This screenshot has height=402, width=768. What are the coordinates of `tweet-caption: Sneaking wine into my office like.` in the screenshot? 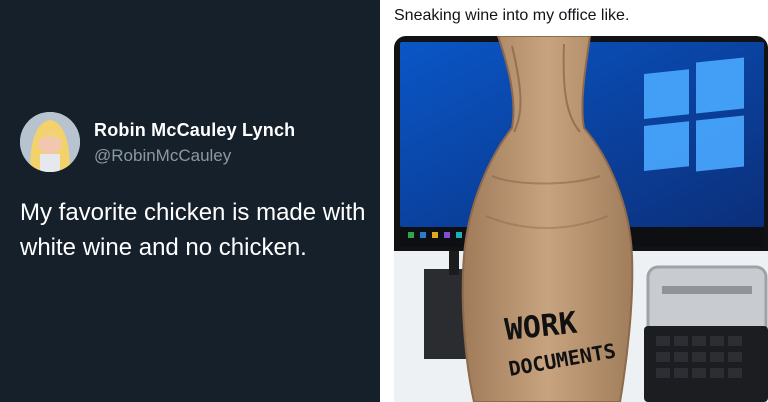 It's located at (512, 15).